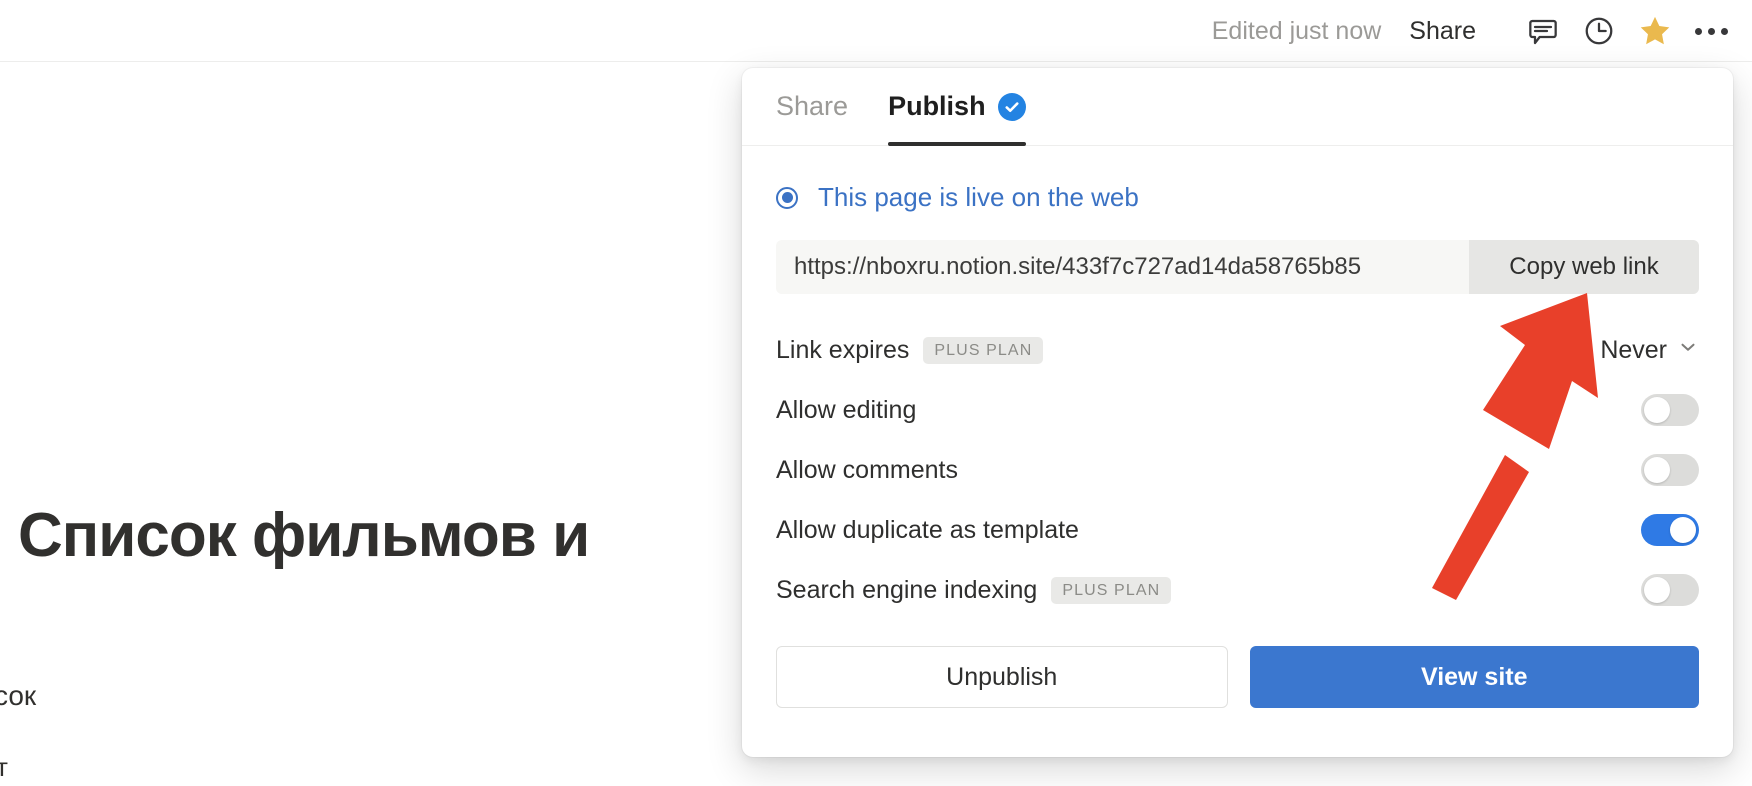 The image size is (1752, 786). I want to click on page-title: Список фильмов и, so click(304, 535).